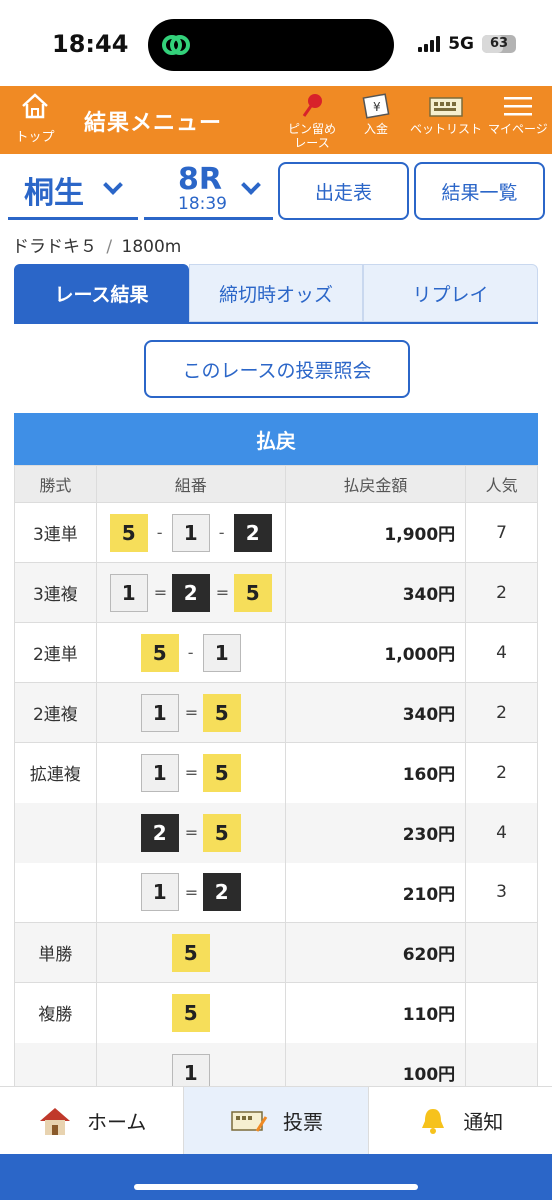  Describe the element at coordinates (375, 1012) in the screenshot. I see `payout-amount: 110円` at that location.